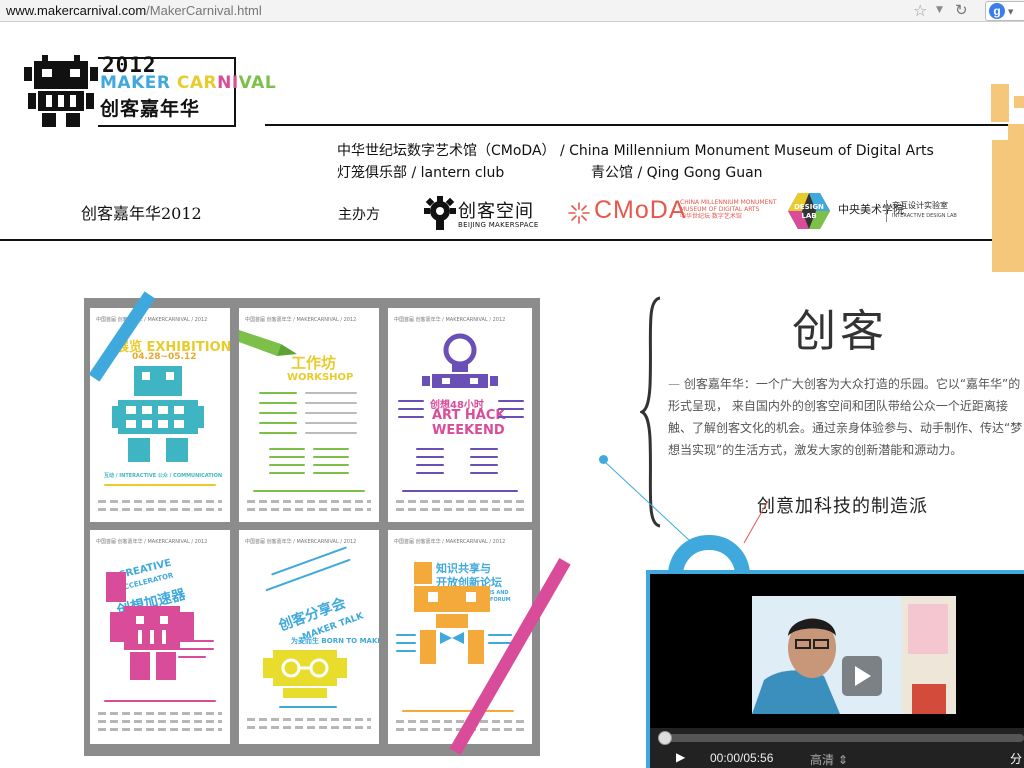 This screenshot has height=768, width=1024. I want to click on play-icon, so click(863, 676).